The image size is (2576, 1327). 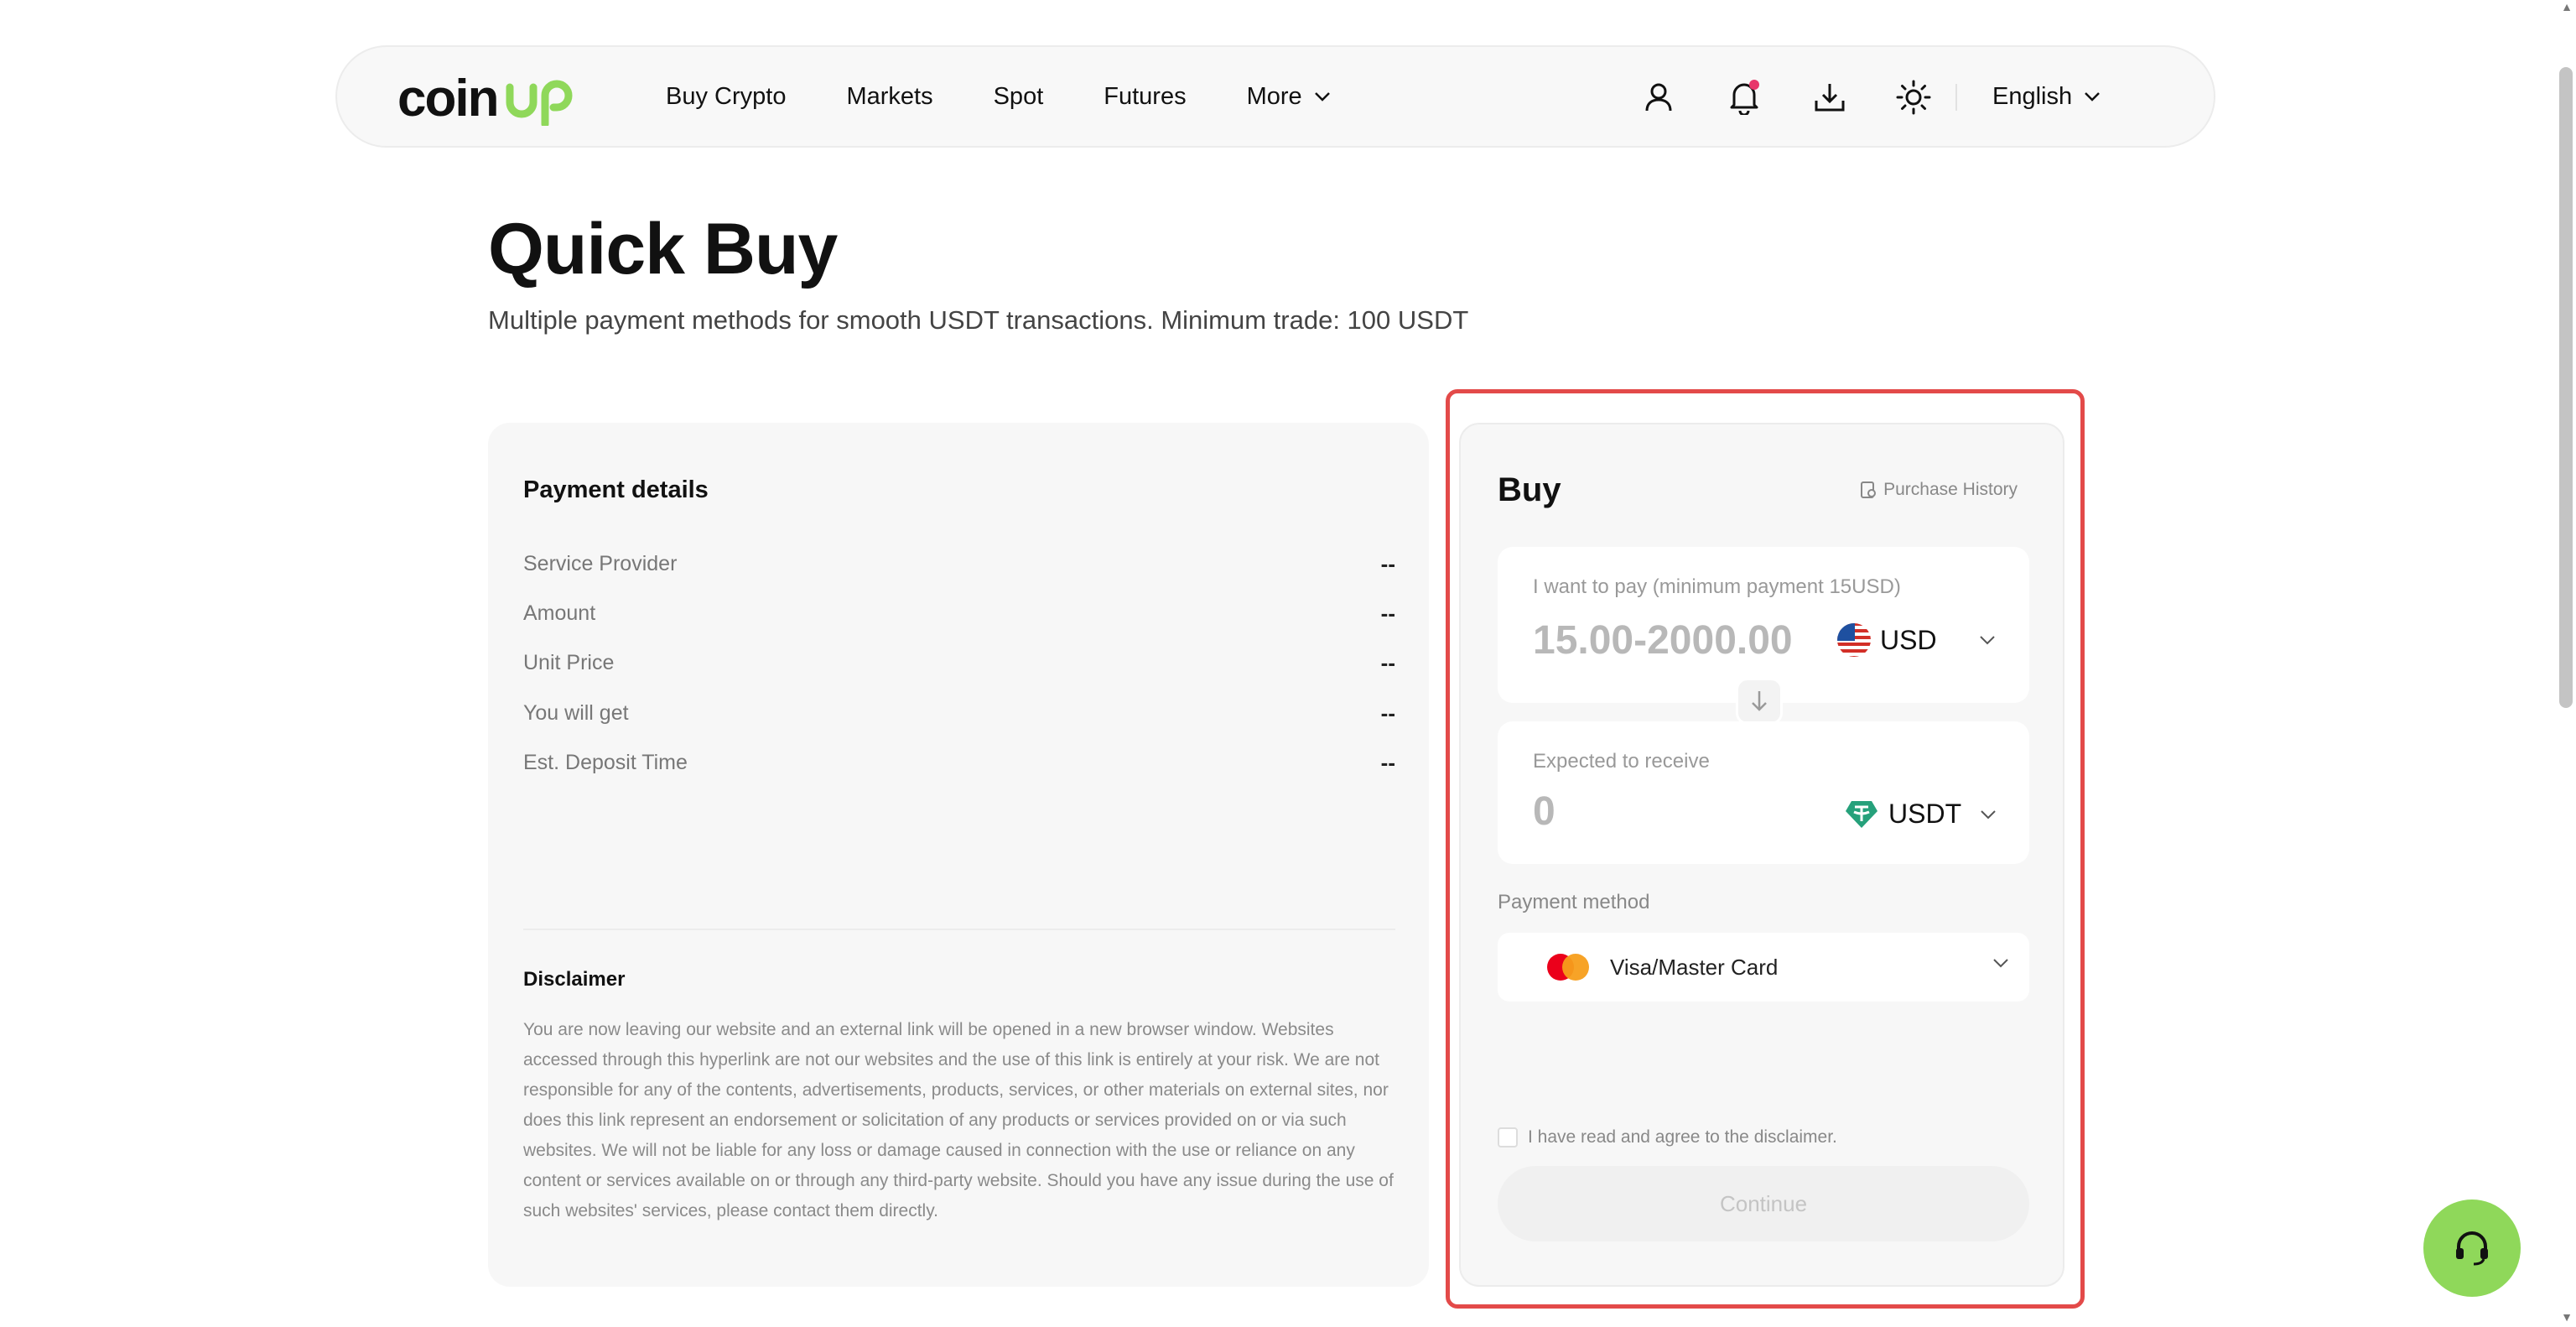 What do you see at coordinates (959, 762) in the screenshot?
I see `detail-row-deposit-time: Est. Deposit Time --` at bounding box center [959, 762].